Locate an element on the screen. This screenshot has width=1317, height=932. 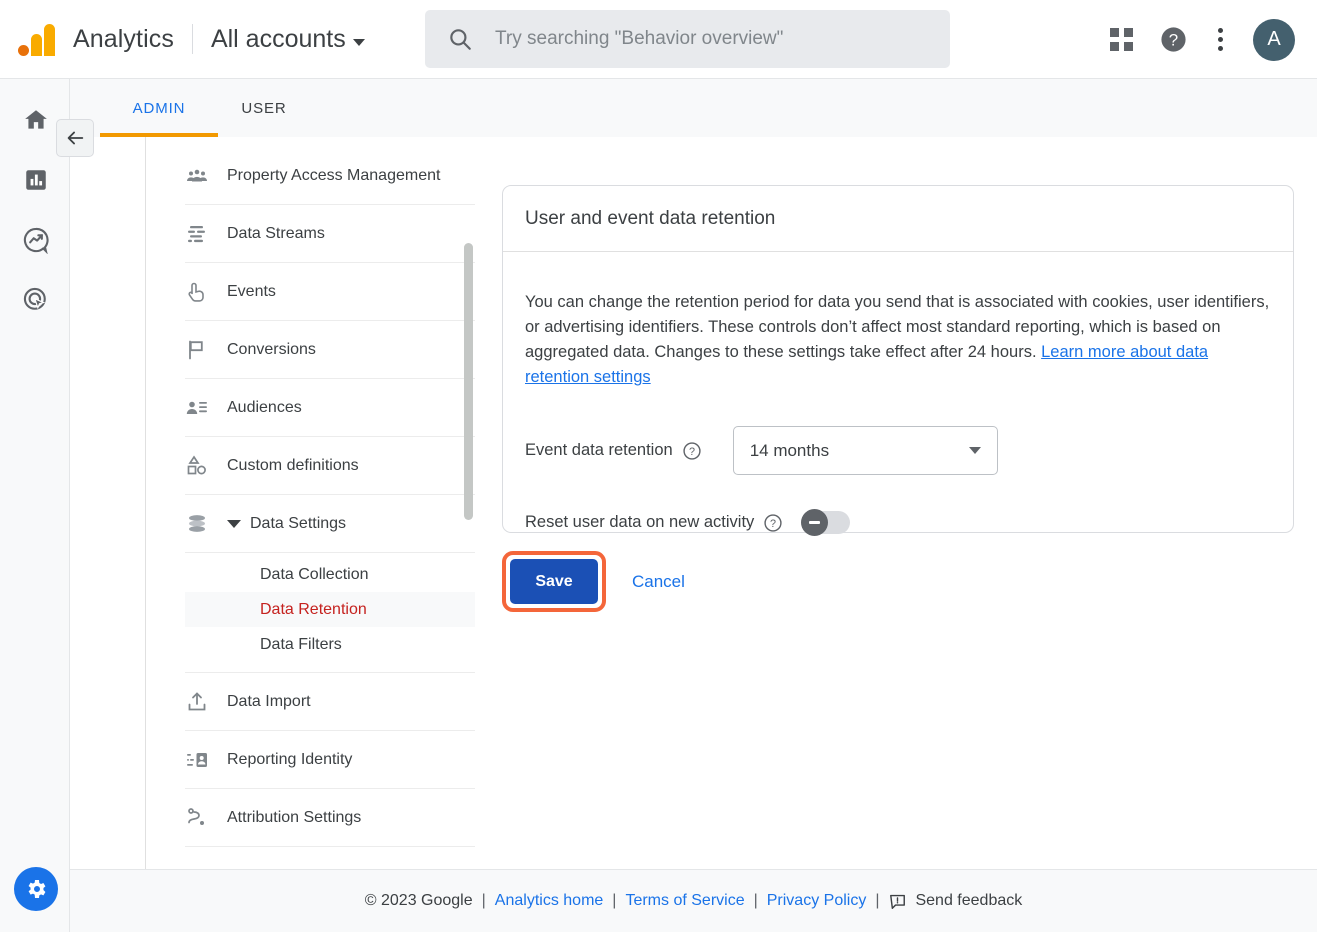
reset-user-data-label: Reset user data on new activity is located at coordinates (640, 522).